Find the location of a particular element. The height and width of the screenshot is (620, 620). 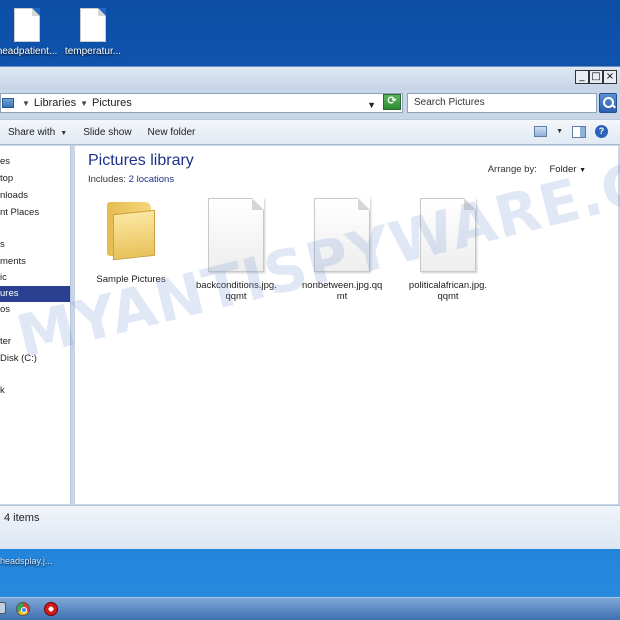

nav-item-label: Disk (C:) is located at coordinates (18, 358).